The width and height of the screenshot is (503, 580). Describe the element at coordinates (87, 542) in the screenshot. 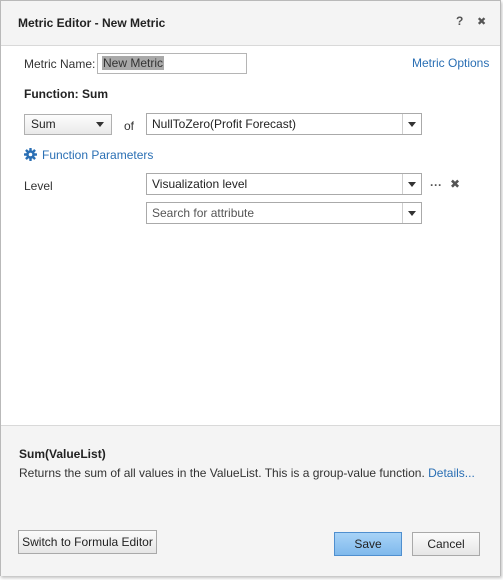

I see `switch-to-formula-editor-button: Switch to Formula Editor` at that location.